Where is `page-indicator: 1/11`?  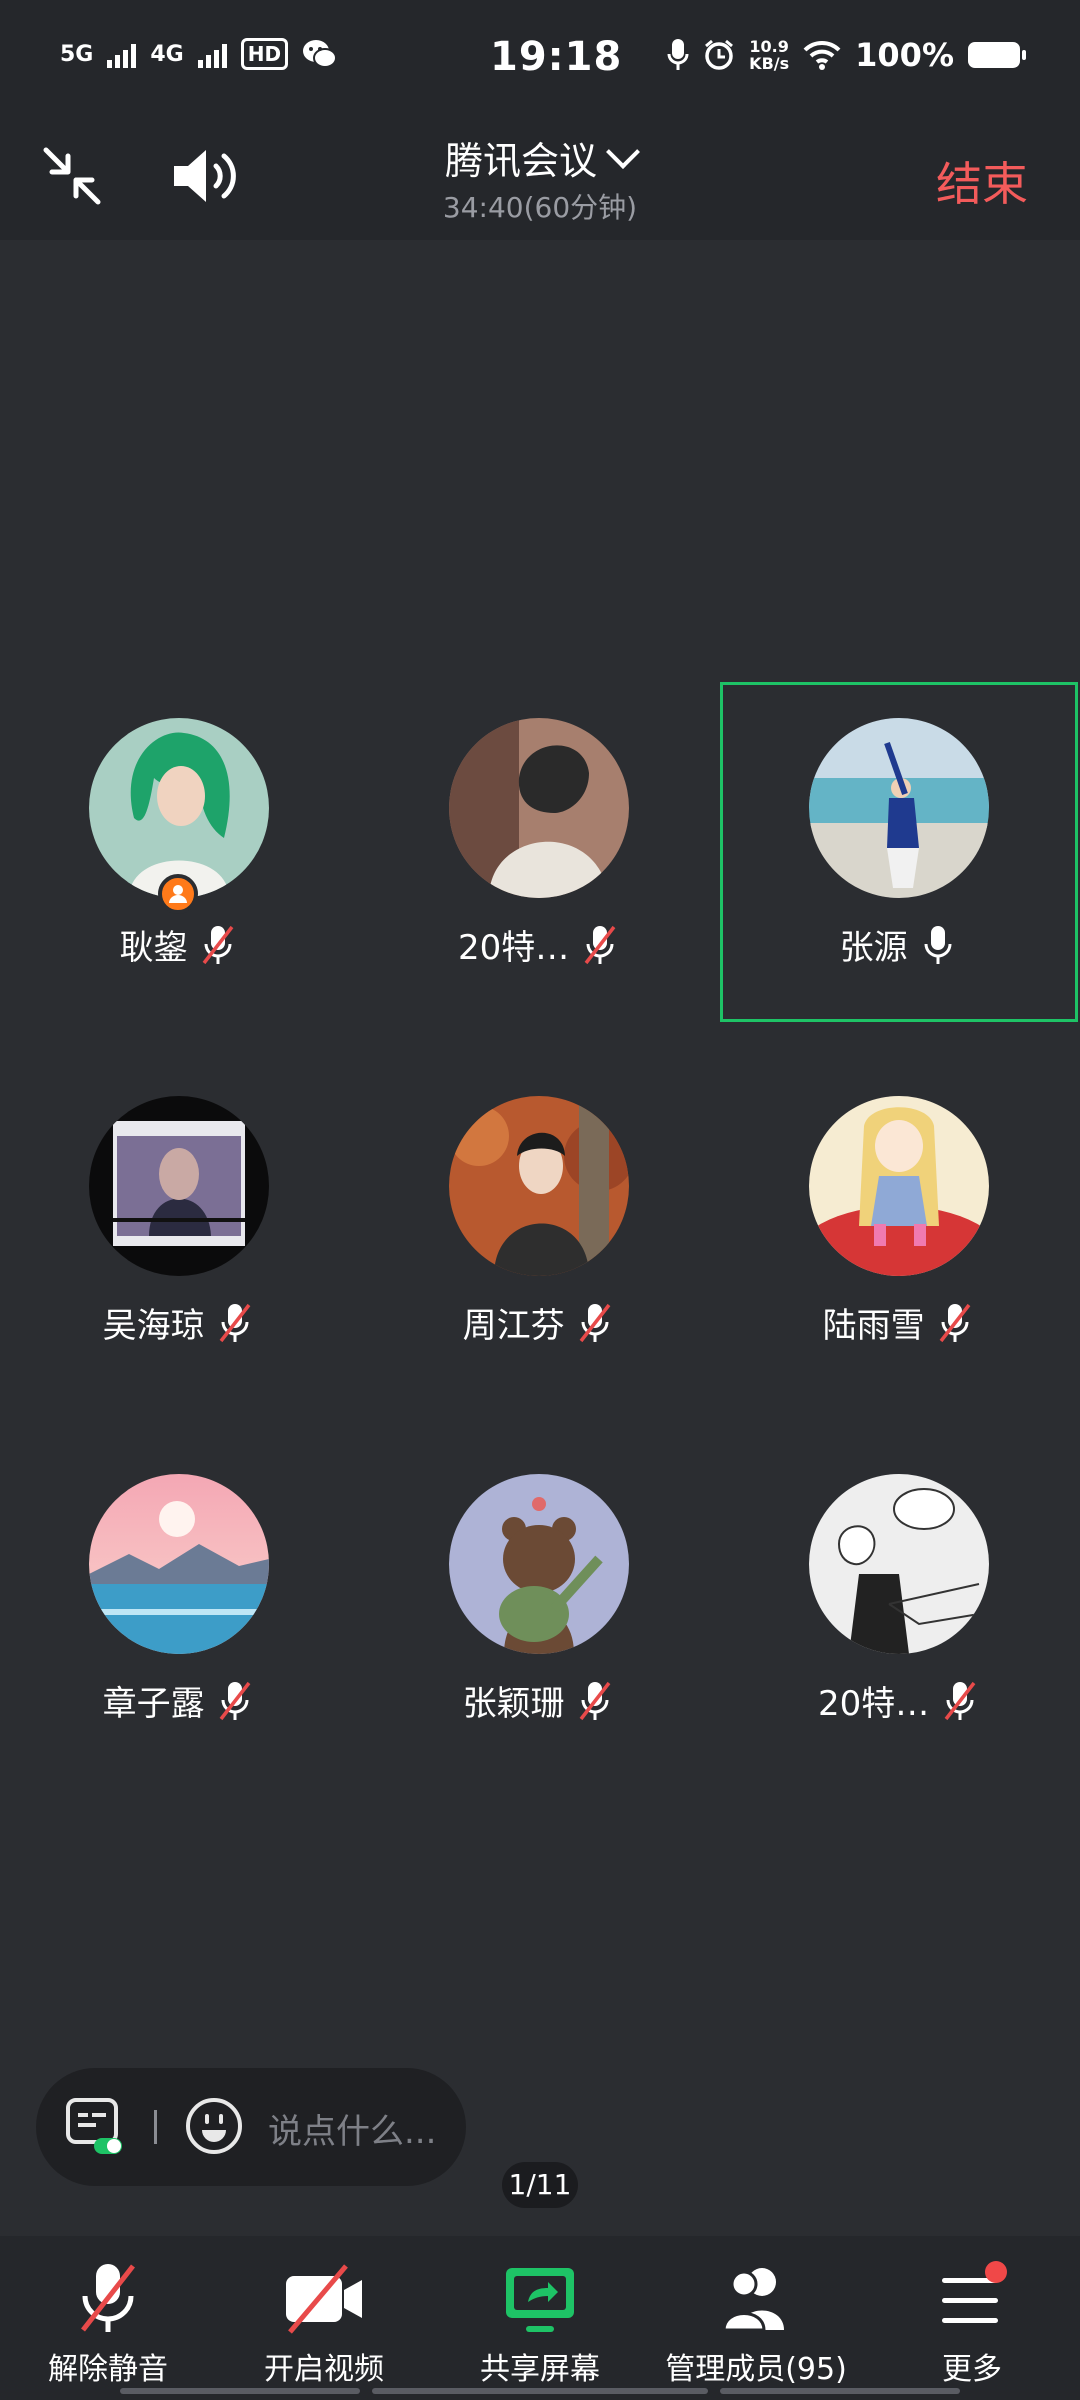
page-indicator: 1/11 is located at coordinates (540, 2185).